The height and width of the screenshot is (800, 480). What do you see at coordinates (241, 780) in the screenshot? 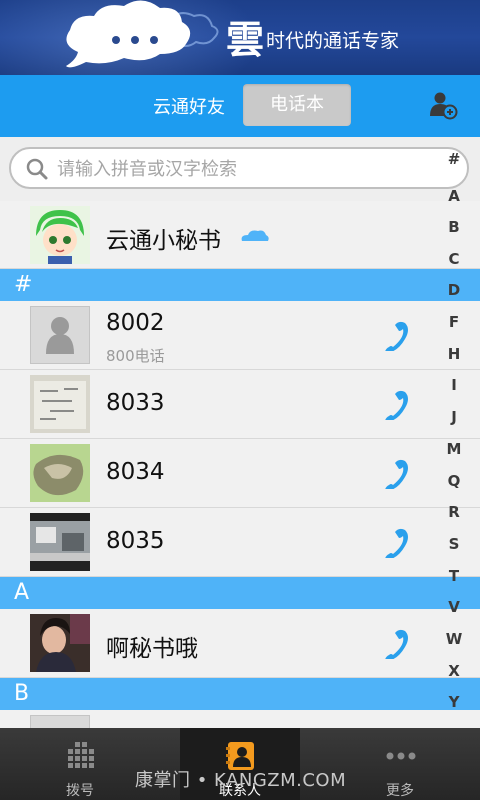
I see `watermark-text: 康掌门 • KANGZM.COM` at bounding box center [241, 780].